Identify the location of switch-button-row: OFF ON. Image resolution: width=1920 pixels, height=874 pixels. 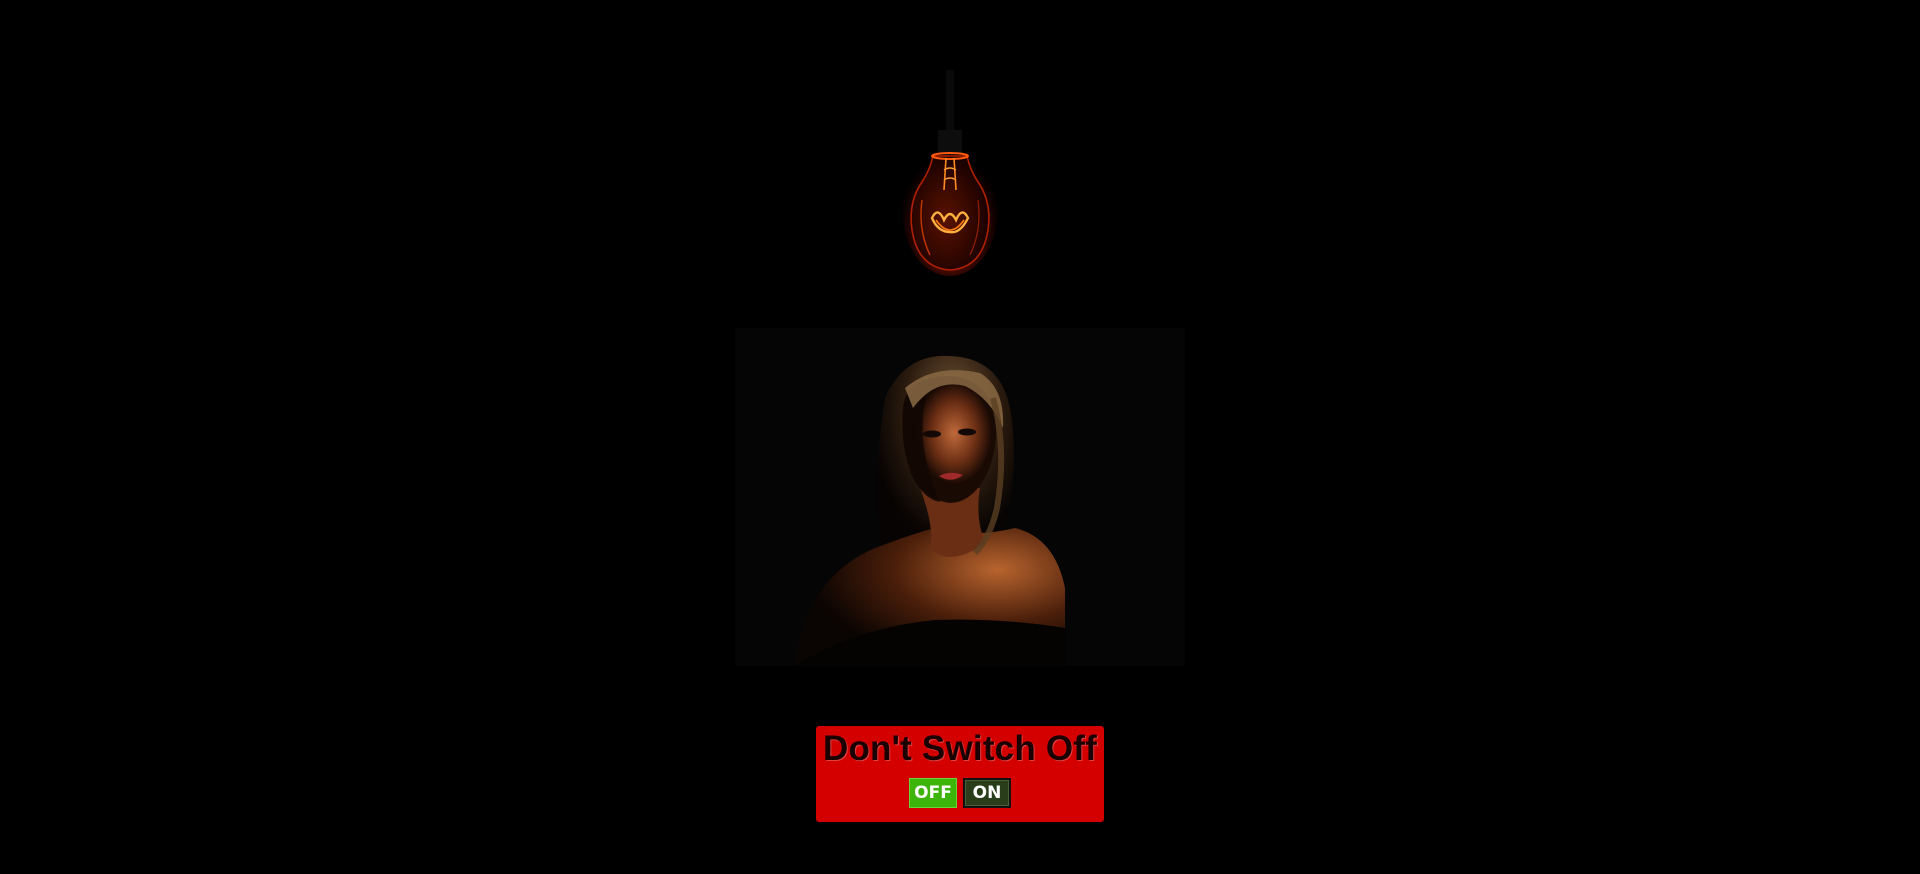
(960, 793).